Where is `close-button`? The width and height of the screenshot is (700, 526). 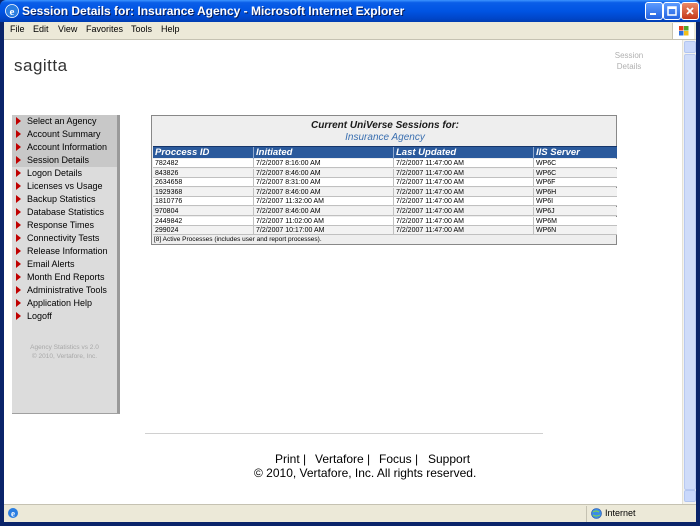
close-button is located at coordinates (690, 11).